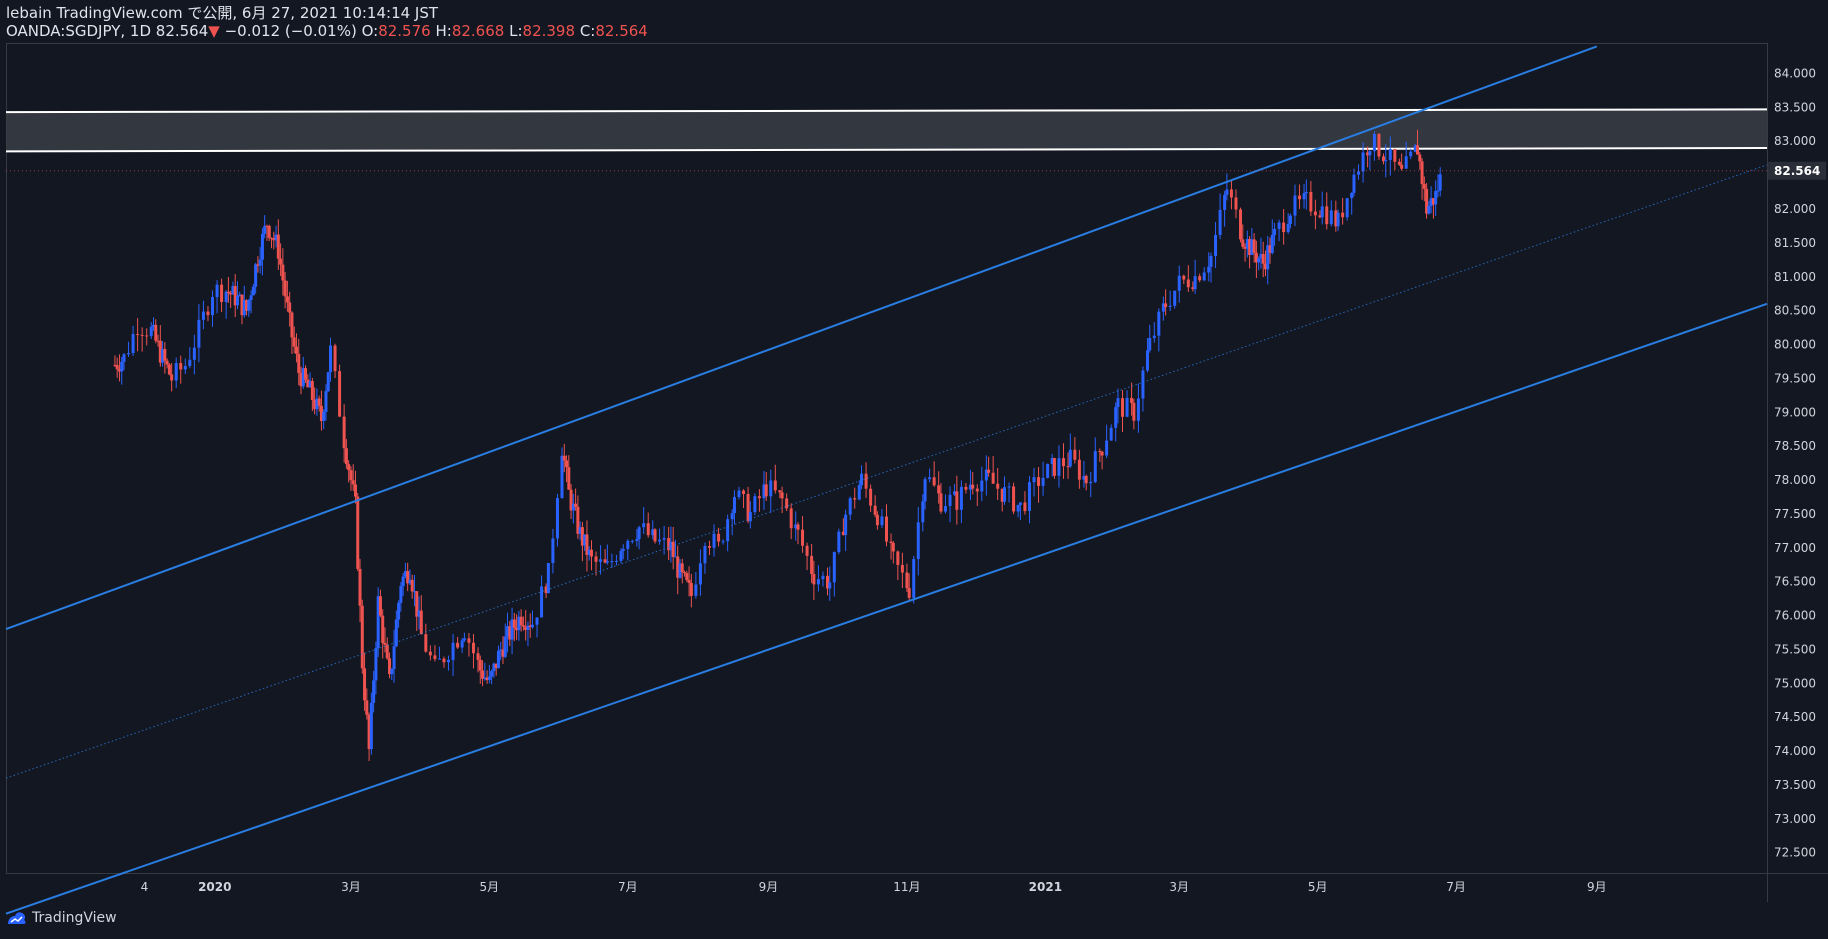  Describe the element at coordinates (1795, 378) in the screenshot. I see `price-tick-label: 79.500` at that location.